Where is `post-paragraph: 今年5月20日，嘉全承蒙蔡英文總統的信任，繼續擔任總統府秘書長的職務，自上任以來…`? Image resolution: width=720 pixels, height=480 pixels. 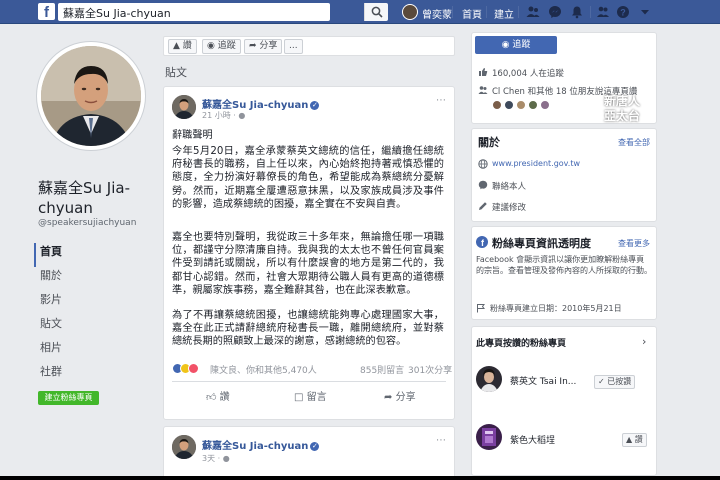 post-paragraph: 今年5月20日，嘉全承蒙蔡英文總統的信任，繼續擔任總統府秘書長的職務，自上任以來… is located at coordinates (308, 178).